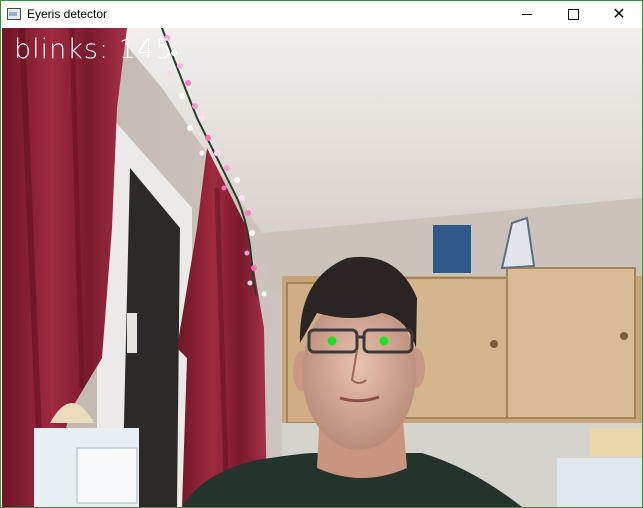 The width and height of the screenshot is (643, 508). I want to click on minimize-button, so click(527, 14).